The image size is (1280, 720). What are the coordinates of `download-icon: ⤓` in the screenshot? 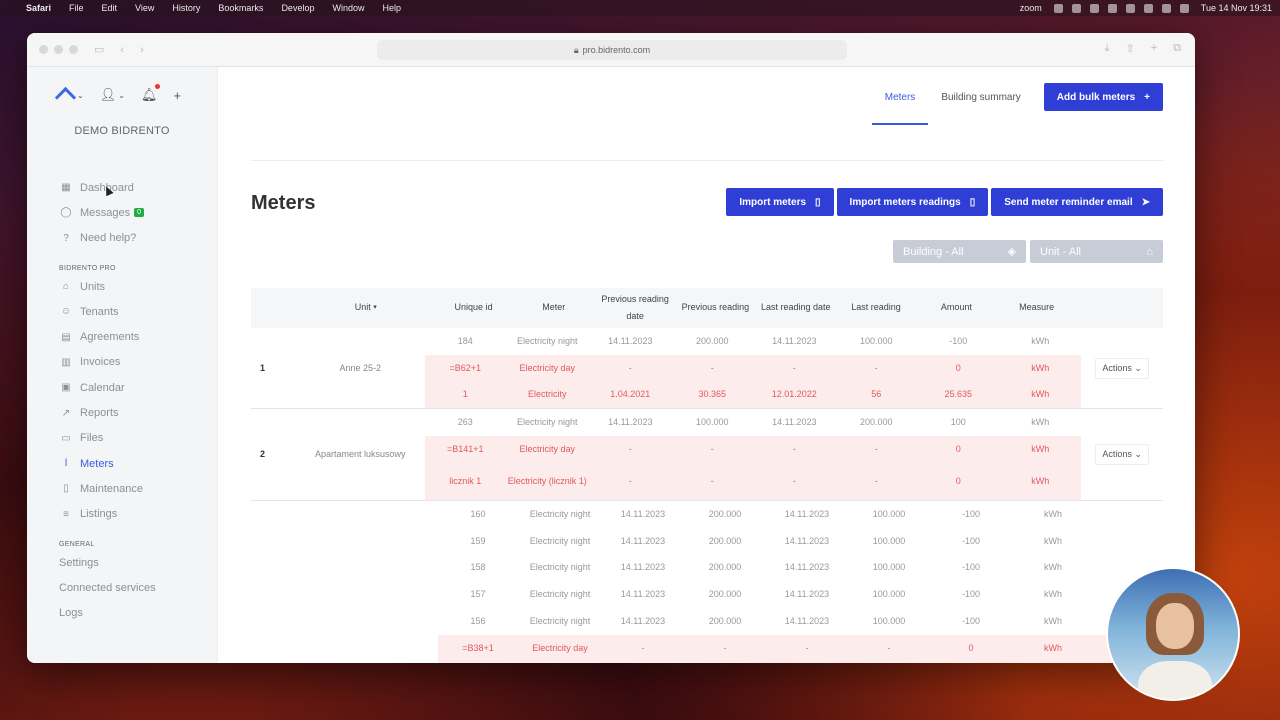 It's located at (1107, 48).